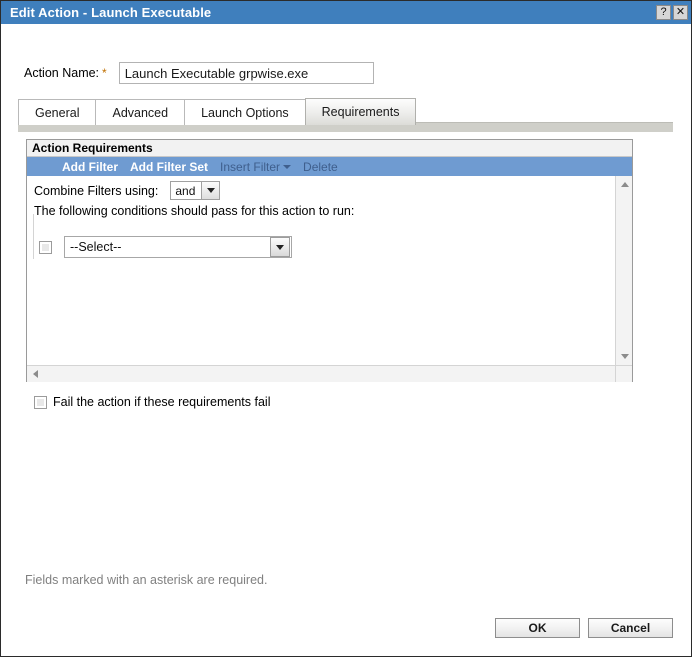  I want to click on fail-action-checkbox, so click(40, 402).